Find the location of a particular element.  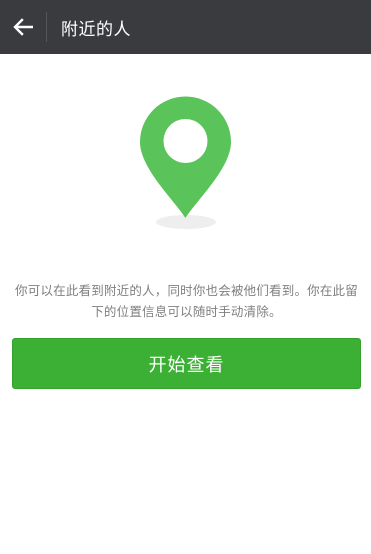

start-viewing-button: 开始查看 is located at coordinates (186, 363).